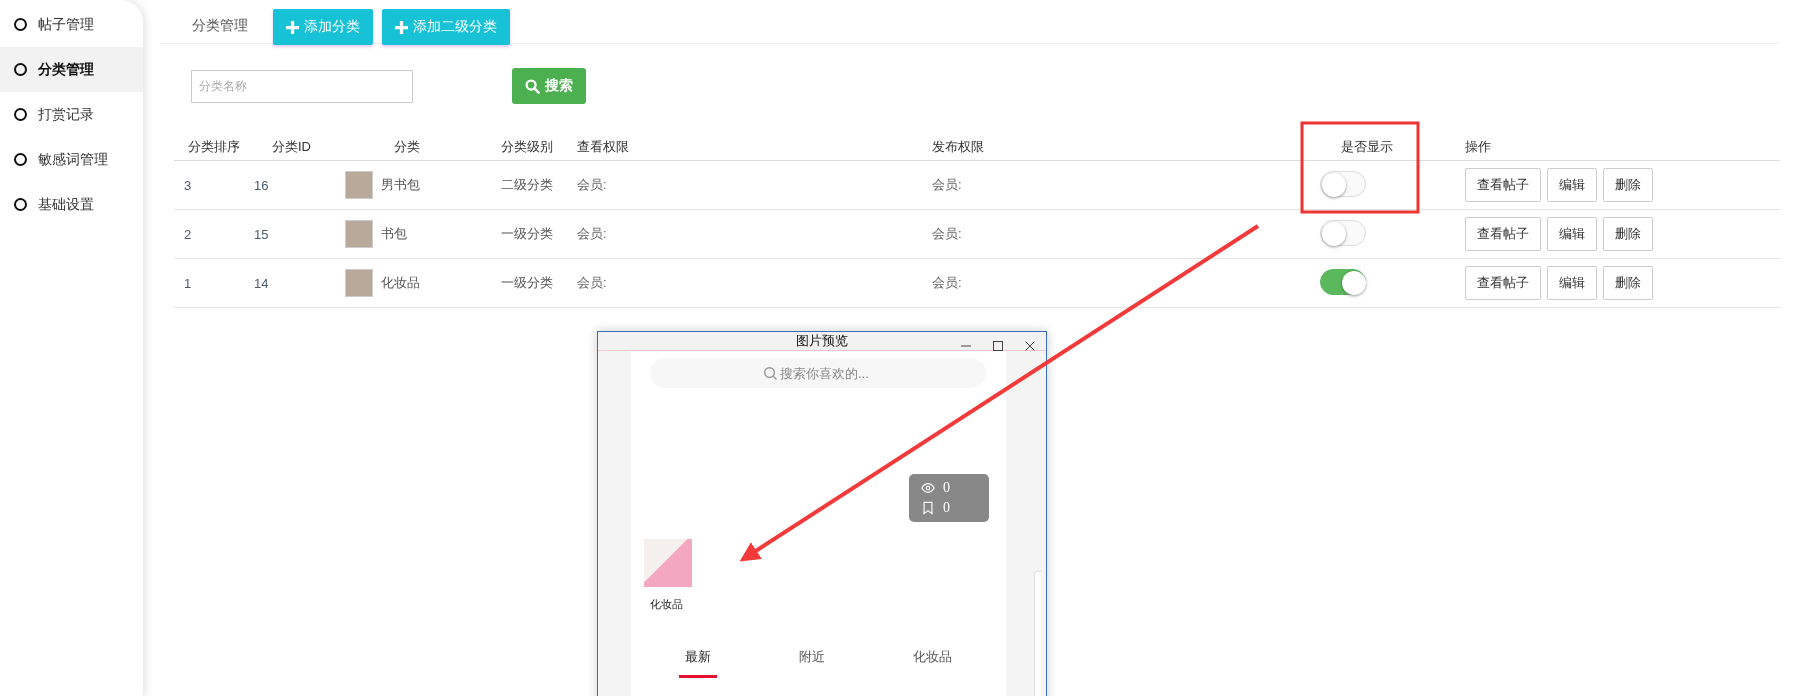  I want to click on sidebar-item: 基础设置, so click(71, 204).